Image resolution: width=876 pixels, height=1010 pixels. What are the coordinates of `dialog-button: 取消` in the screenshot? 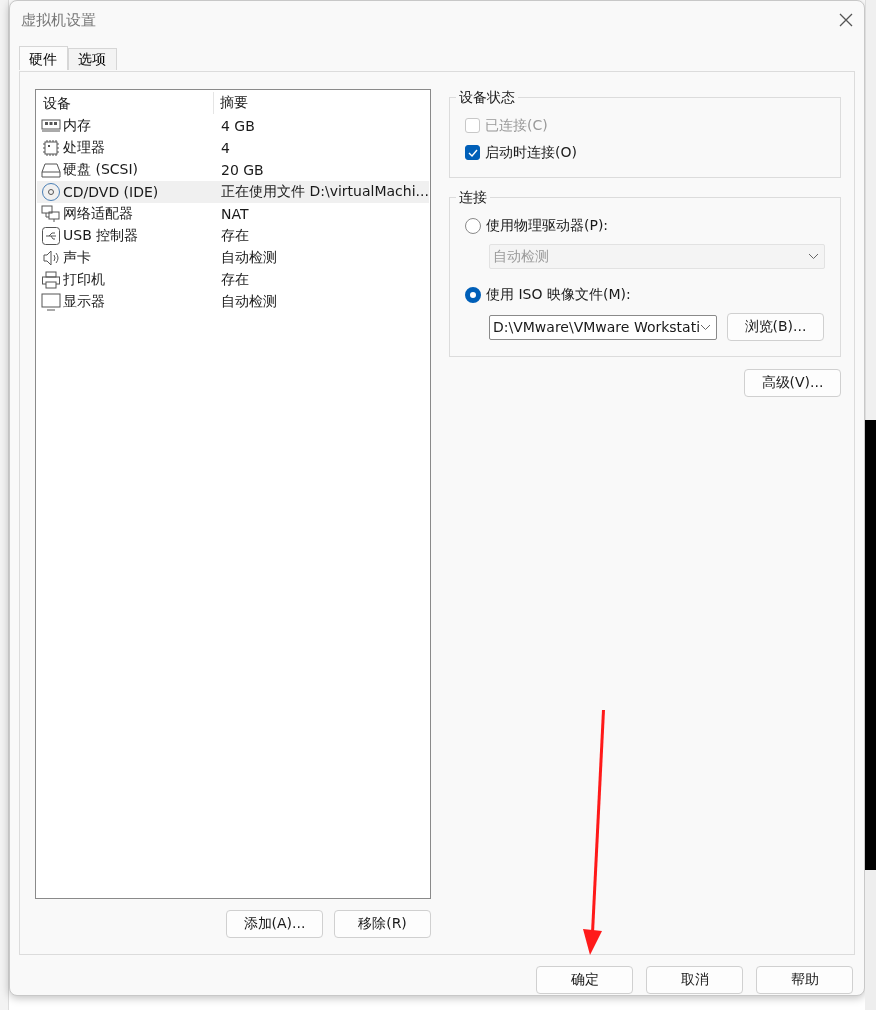 It's located at (694, 980).